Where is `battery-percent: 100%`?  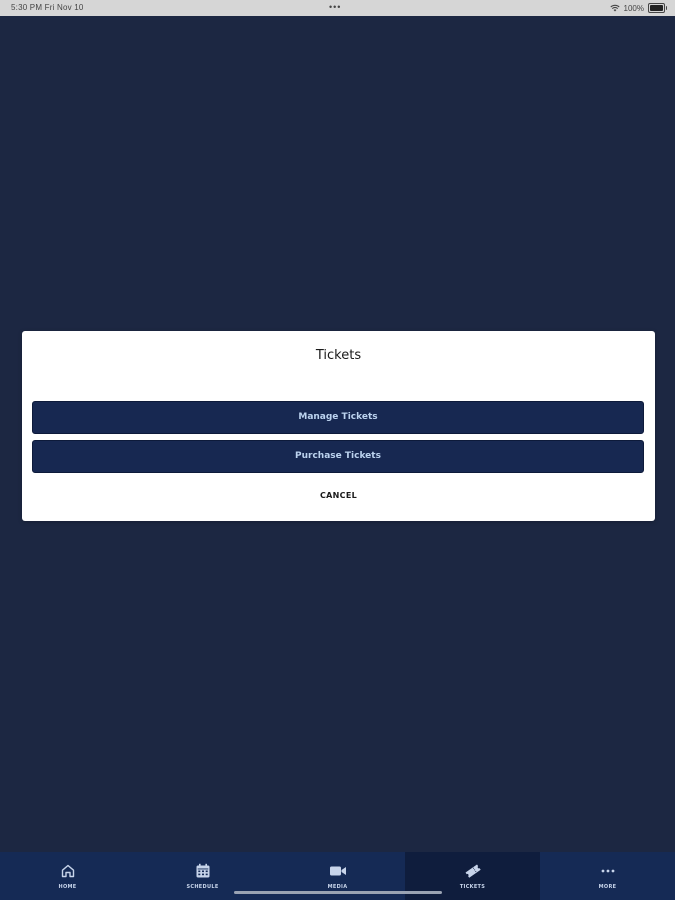 battery-percent: 100% is located at coordinates (633, 8).